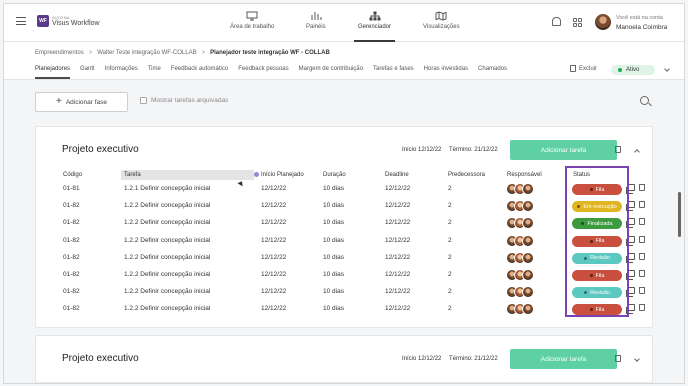 Image resolution: width=688 pixels, height=386 pixels. Describe the element at coordinates (256, 174) in the screenshot. I see `column-resize-handle` at that location.